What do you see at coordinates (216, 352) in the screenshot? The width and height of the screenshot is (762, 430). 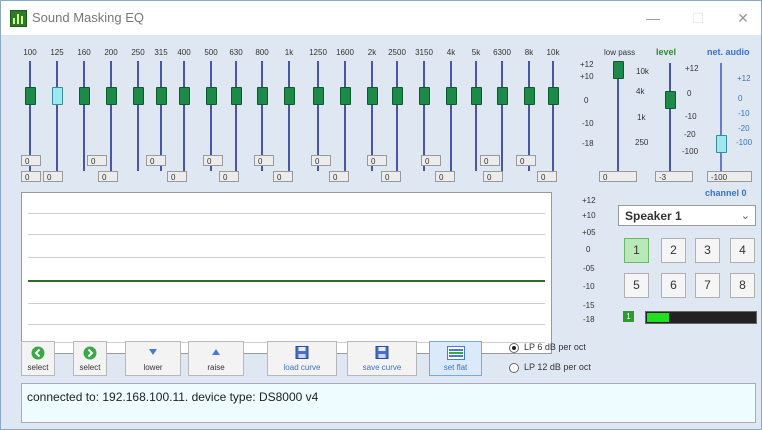 I see `arrow-up-icon` at bounding box center [216, 352].